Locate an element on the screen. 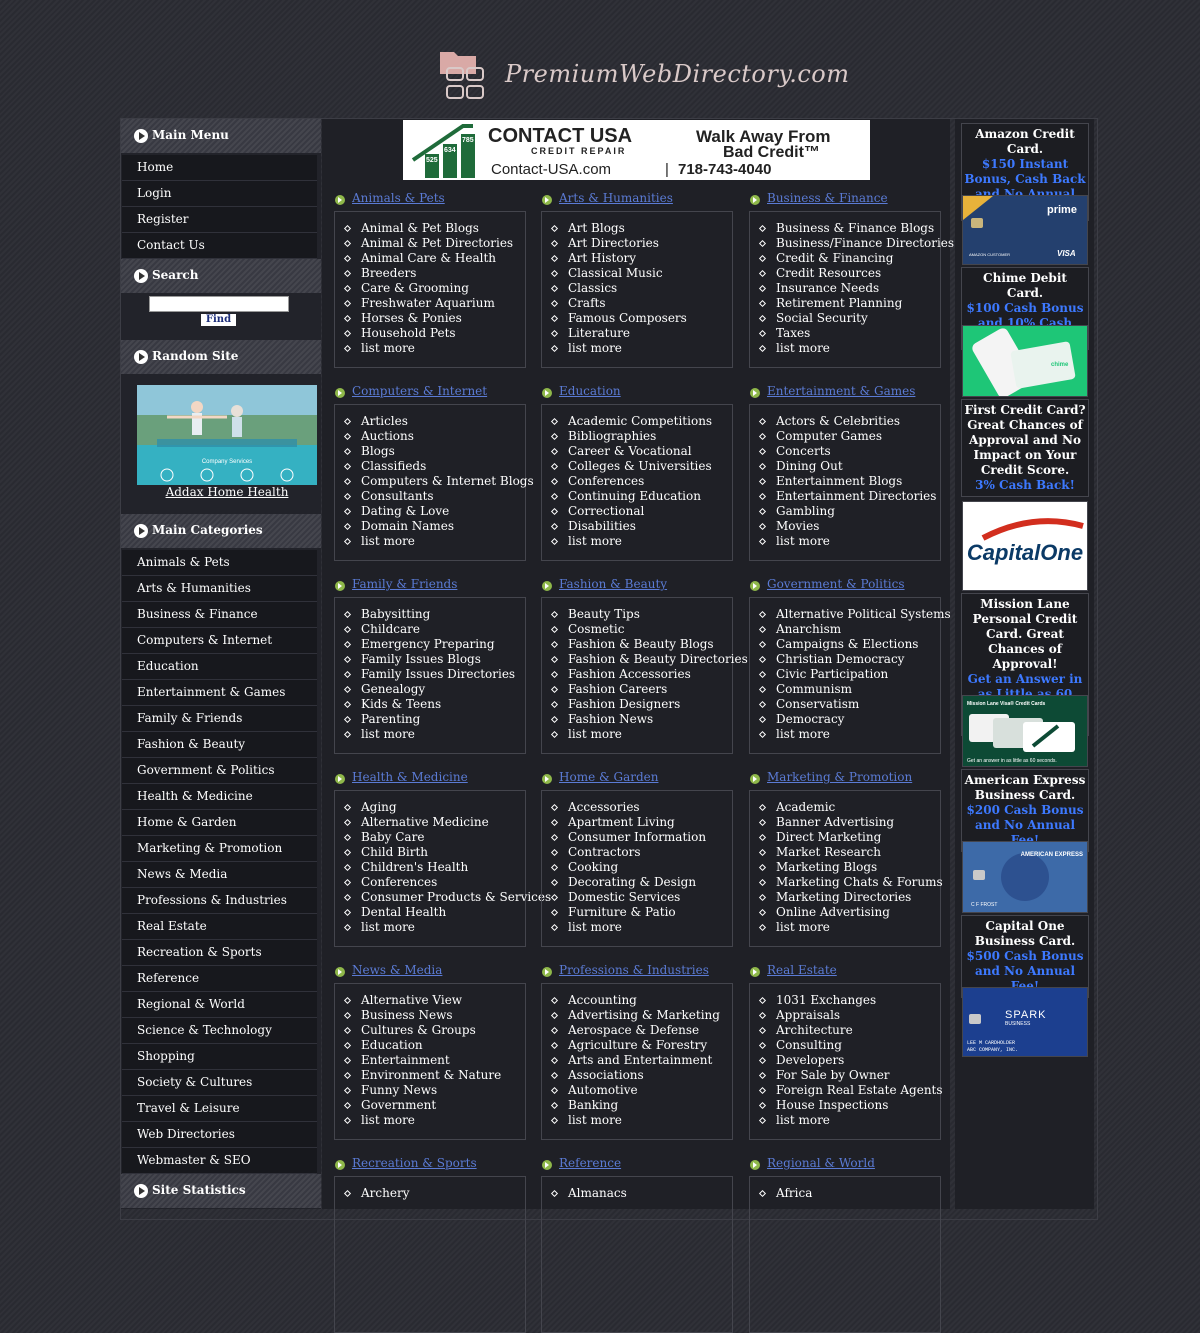  category-link-health-and-medicine: Health & Medicine is located at coordinates (410, 777).